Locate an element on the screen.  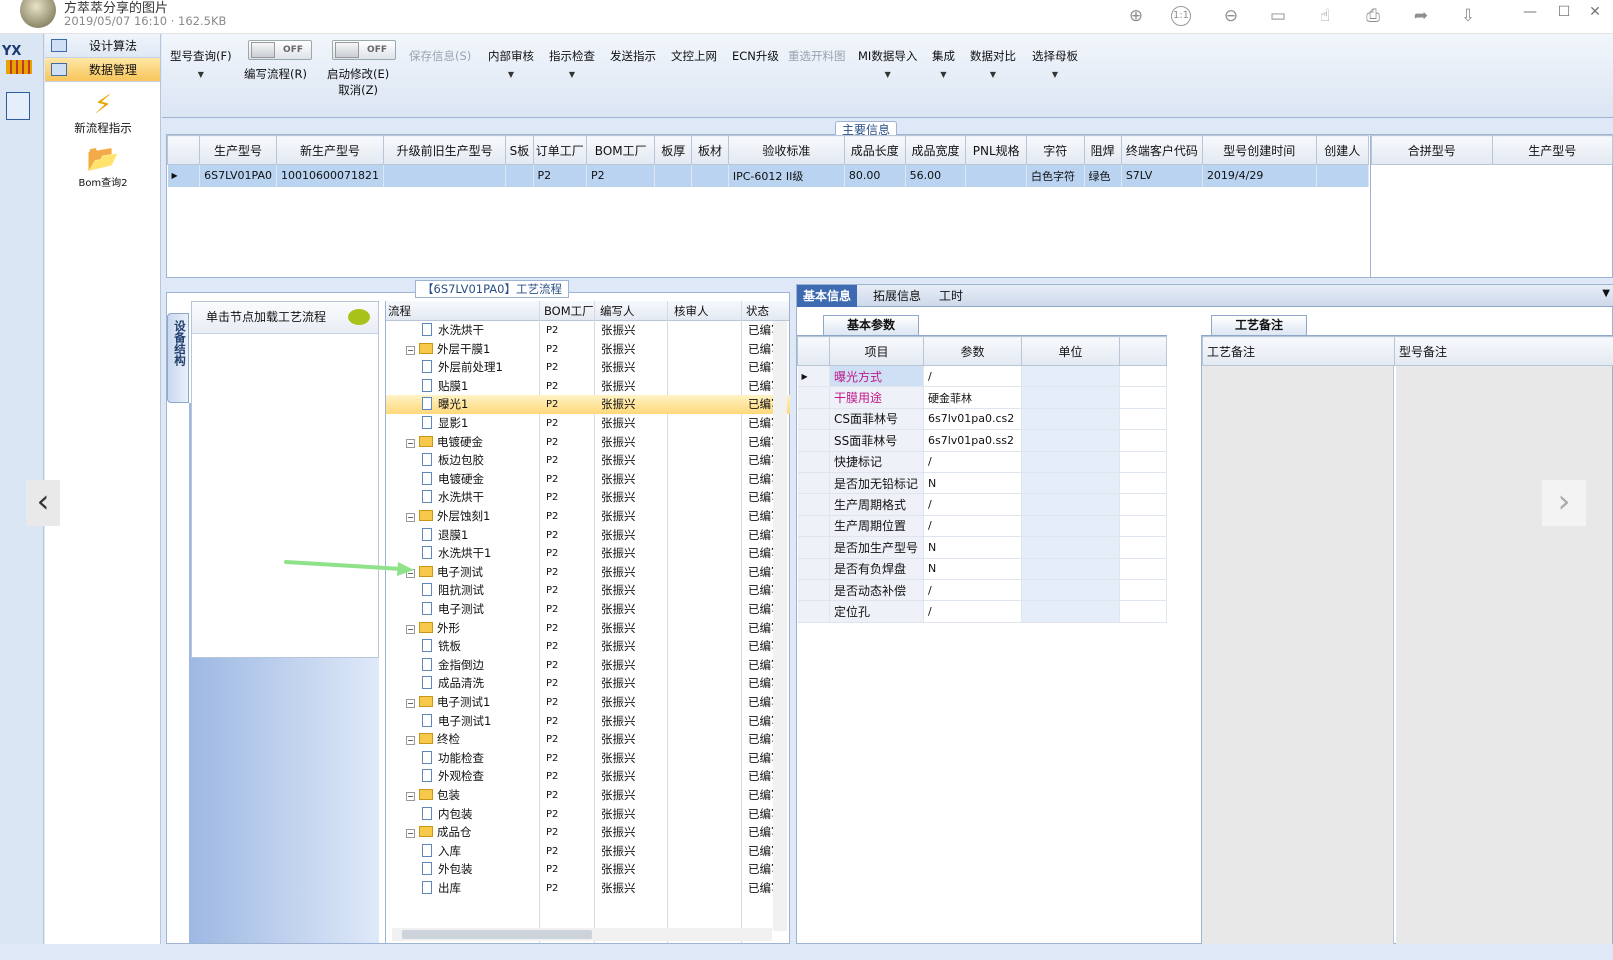
zoom-out-icon: ⊖ is located at coordinates (1231, 16).